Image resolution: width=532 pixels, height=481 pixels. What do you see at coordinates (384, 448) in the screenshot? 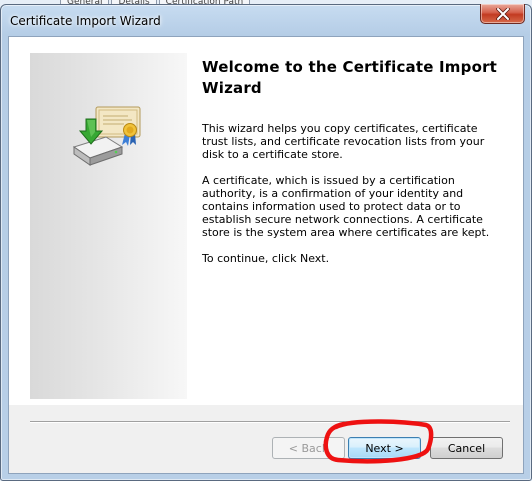
I see `next-button: Next >` at bounding box center [384, 448].